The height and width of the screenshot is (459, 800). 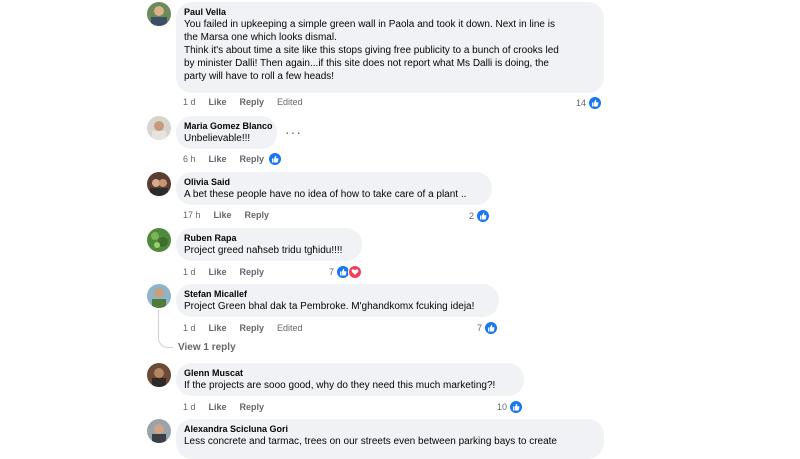 What do you see at coordinates (355, 272) in the screenshot?
I see `love-icon` at bounding box center [355, 272].